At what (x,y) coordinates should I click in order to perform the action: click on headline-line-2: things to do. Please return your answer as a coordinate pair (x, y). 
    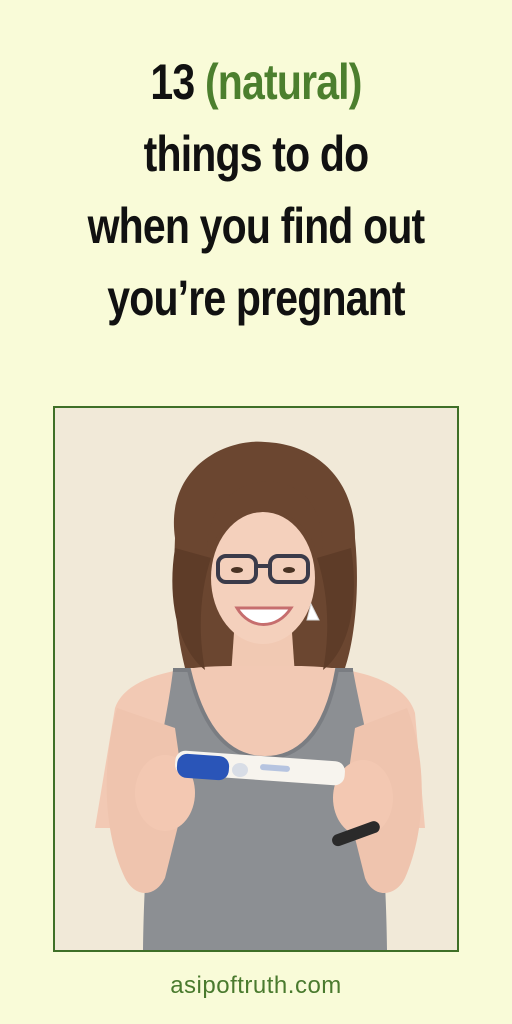
    Looking at the image, I should click on (256, 154).